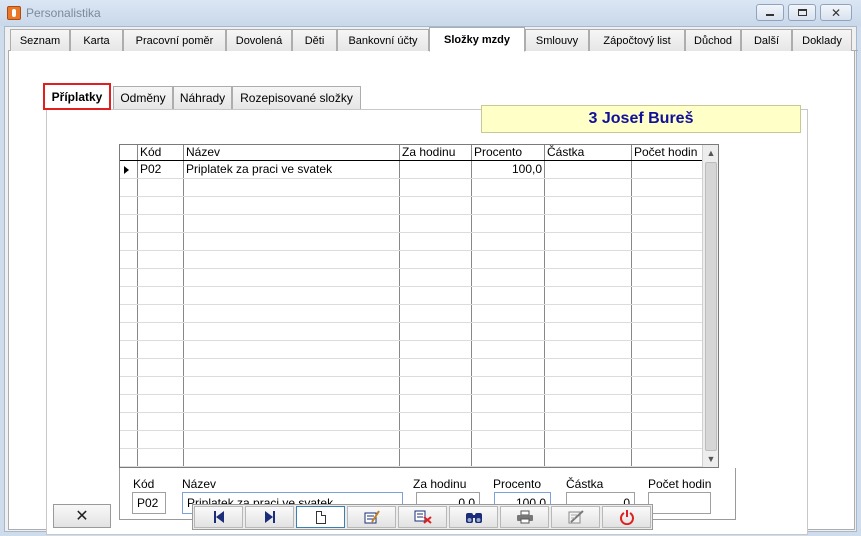 This screenshot has height=536, width=861. What do you see at coordinates (149, 503) in the screenshot?
I see `kod-field` at bounding box center [149, 503].